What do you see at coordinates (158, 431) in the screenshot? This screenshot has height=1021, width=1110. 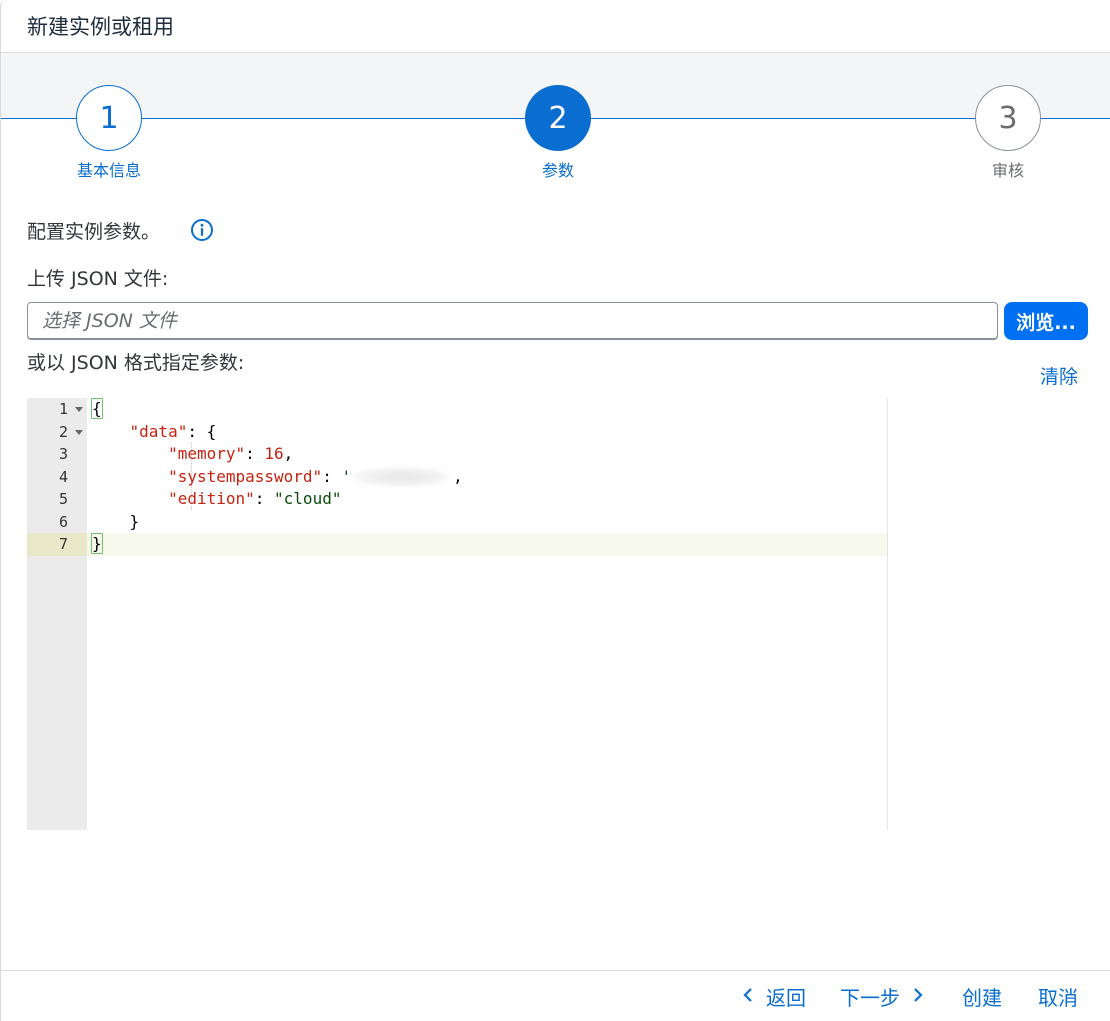 I see `json-key: "data"` at bounding box center [158, 431].